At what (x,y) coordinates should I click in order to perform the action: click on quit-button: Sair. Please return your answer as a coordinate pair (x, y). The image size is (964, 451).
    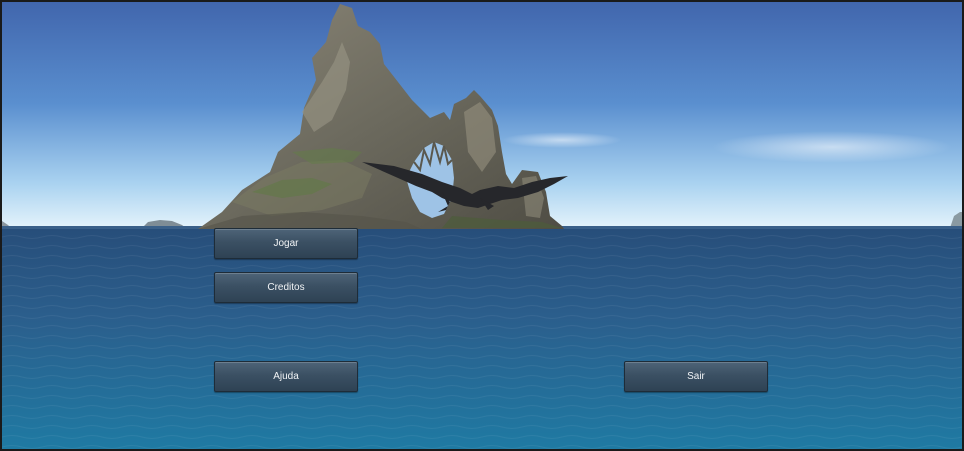
    Looking at the image, I should click on (696, 376).